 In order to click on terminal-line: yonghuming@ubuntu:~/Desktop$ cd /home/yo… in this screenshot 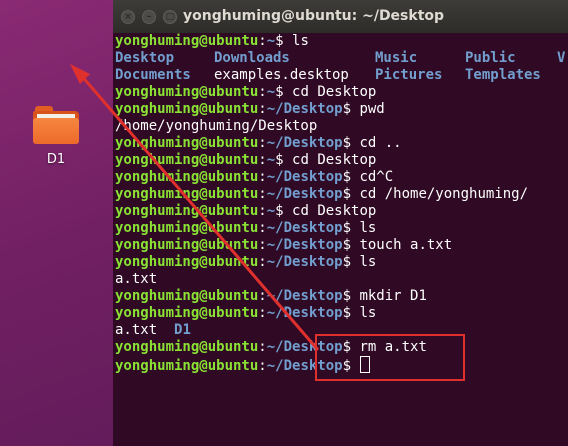, I will do `click(322, 194)`.